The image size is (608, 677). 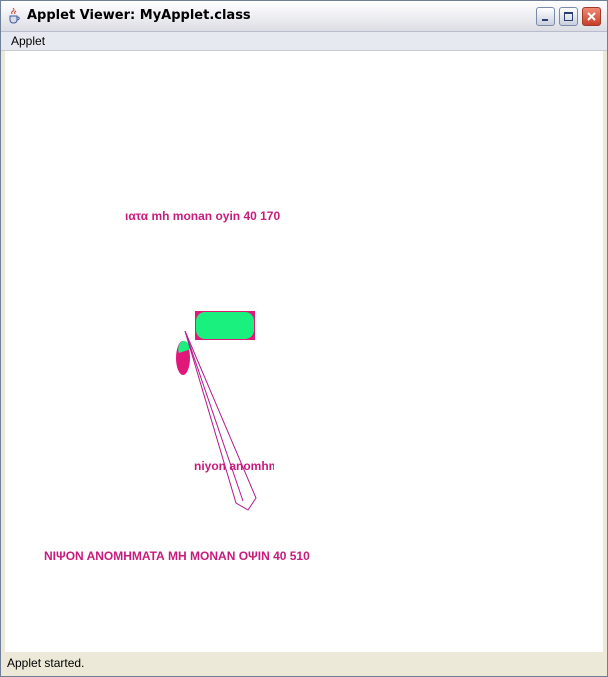 What do you see at coordinates (234, 466) in the screenshot?
I see `canvas-text-2: niyon anomhm` at bounding box center [234, 466].